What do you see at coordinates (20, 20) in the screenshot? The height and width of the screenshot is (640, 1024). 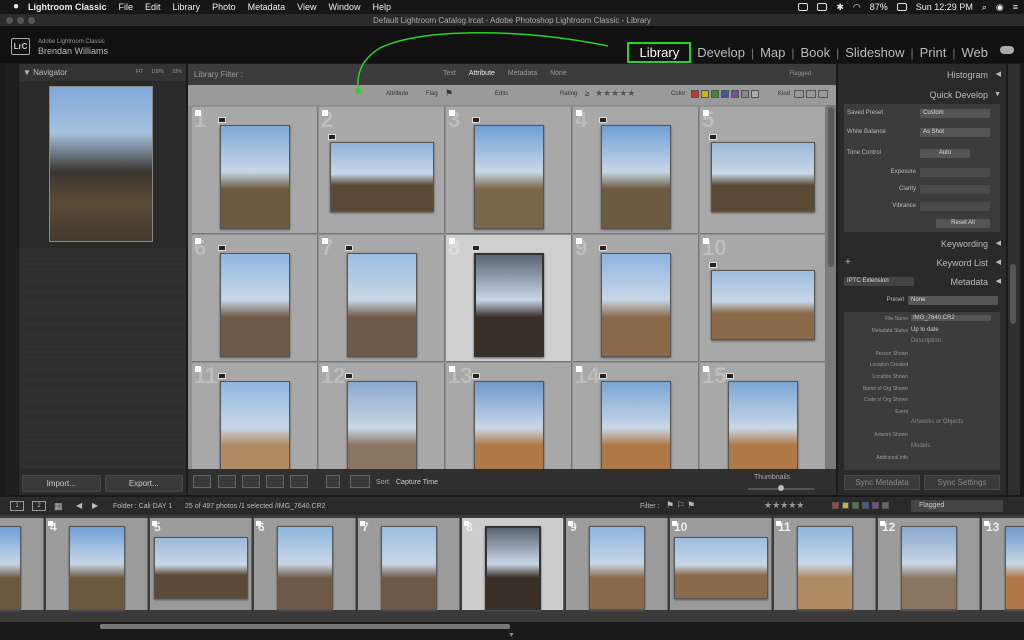 I see `traffic-lights` at bounding box center [20, 20].